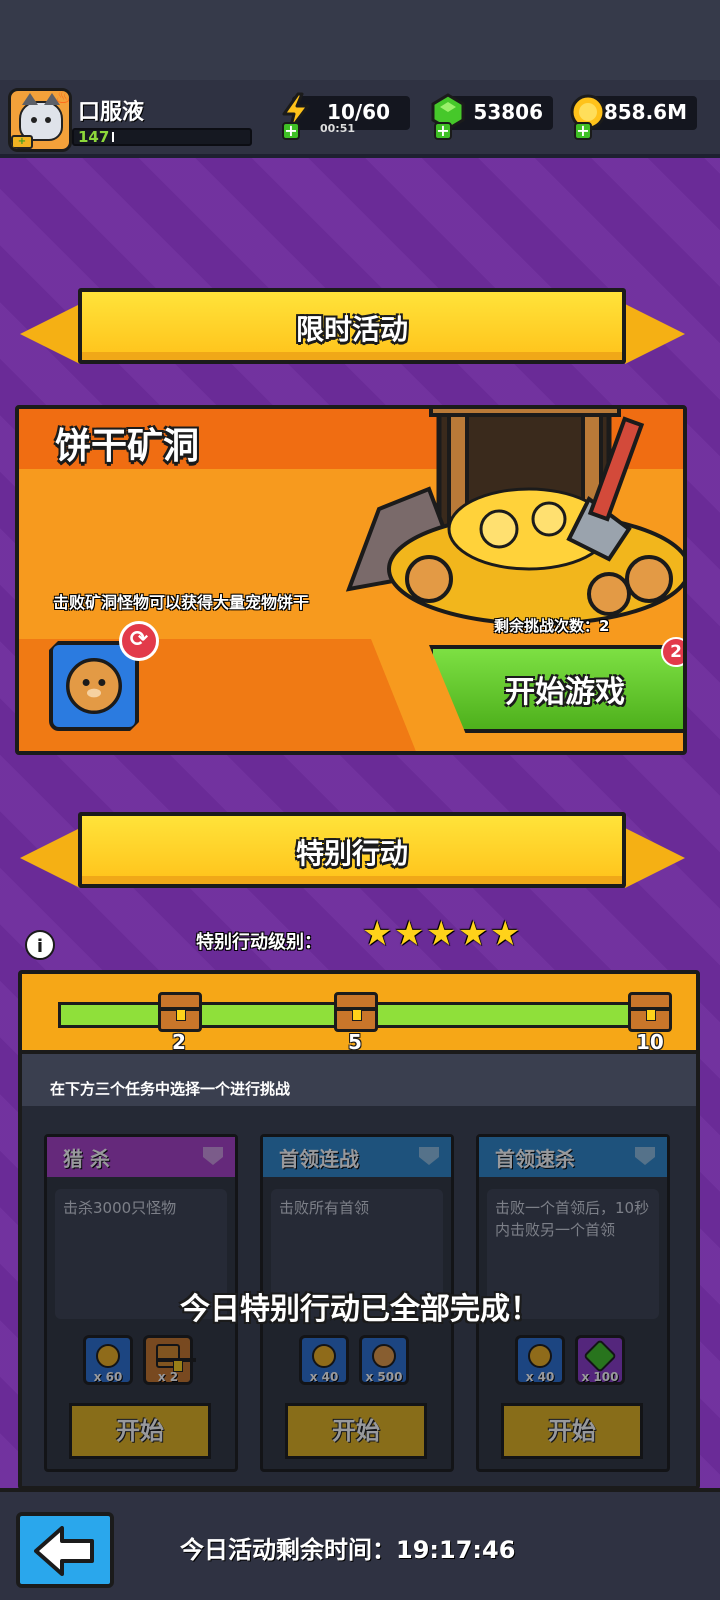 The image size is (720, 1600). What do you see at coordinates (358, 112) in the screenshot?
I see `energy-value: 10/60` at bounding box center [358, 112].